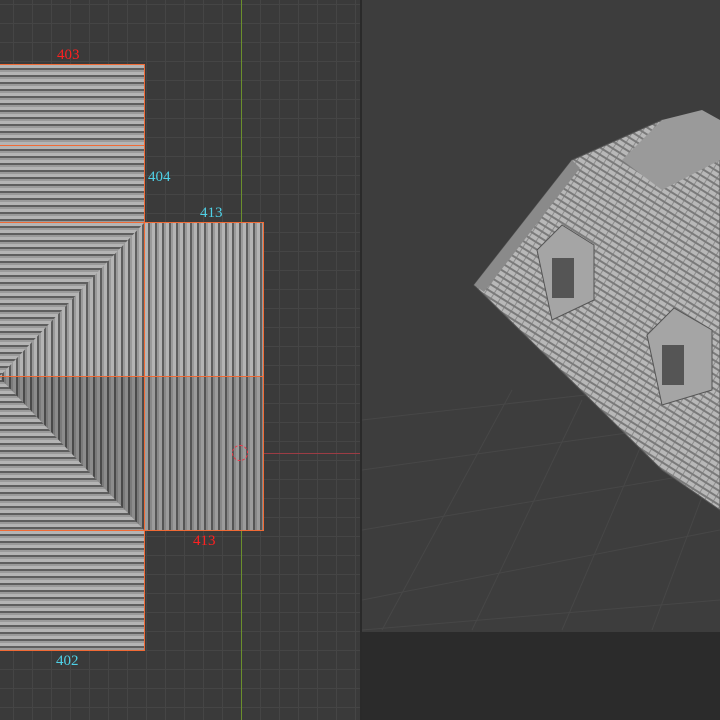 Image resolution: width=720 pixels, height=720 pixels. I want to click on label-413-bottom: 413, so click(204, 541).